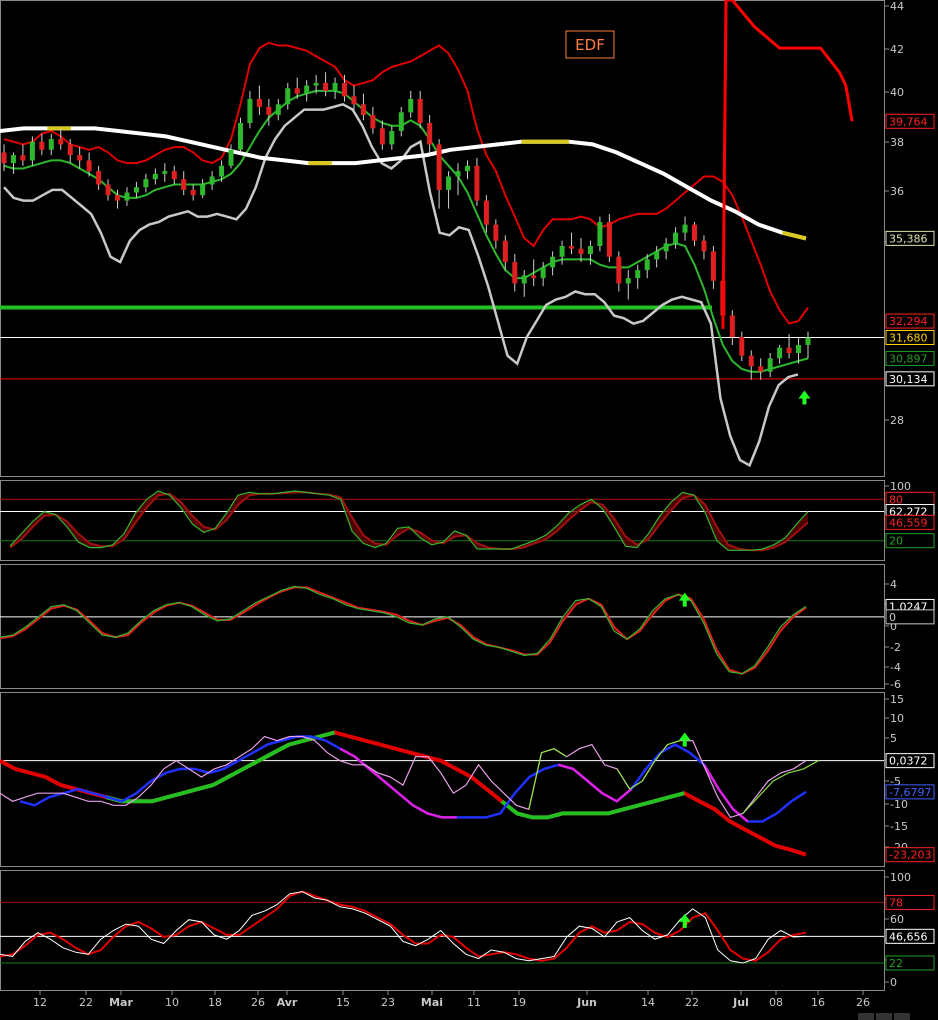 The height and width of the screenshot is (1020, 938). What do you see at coordinates (896, 963) in the screenshot?
I see `value-tag-label: 22` at bounding box center [896, 963].